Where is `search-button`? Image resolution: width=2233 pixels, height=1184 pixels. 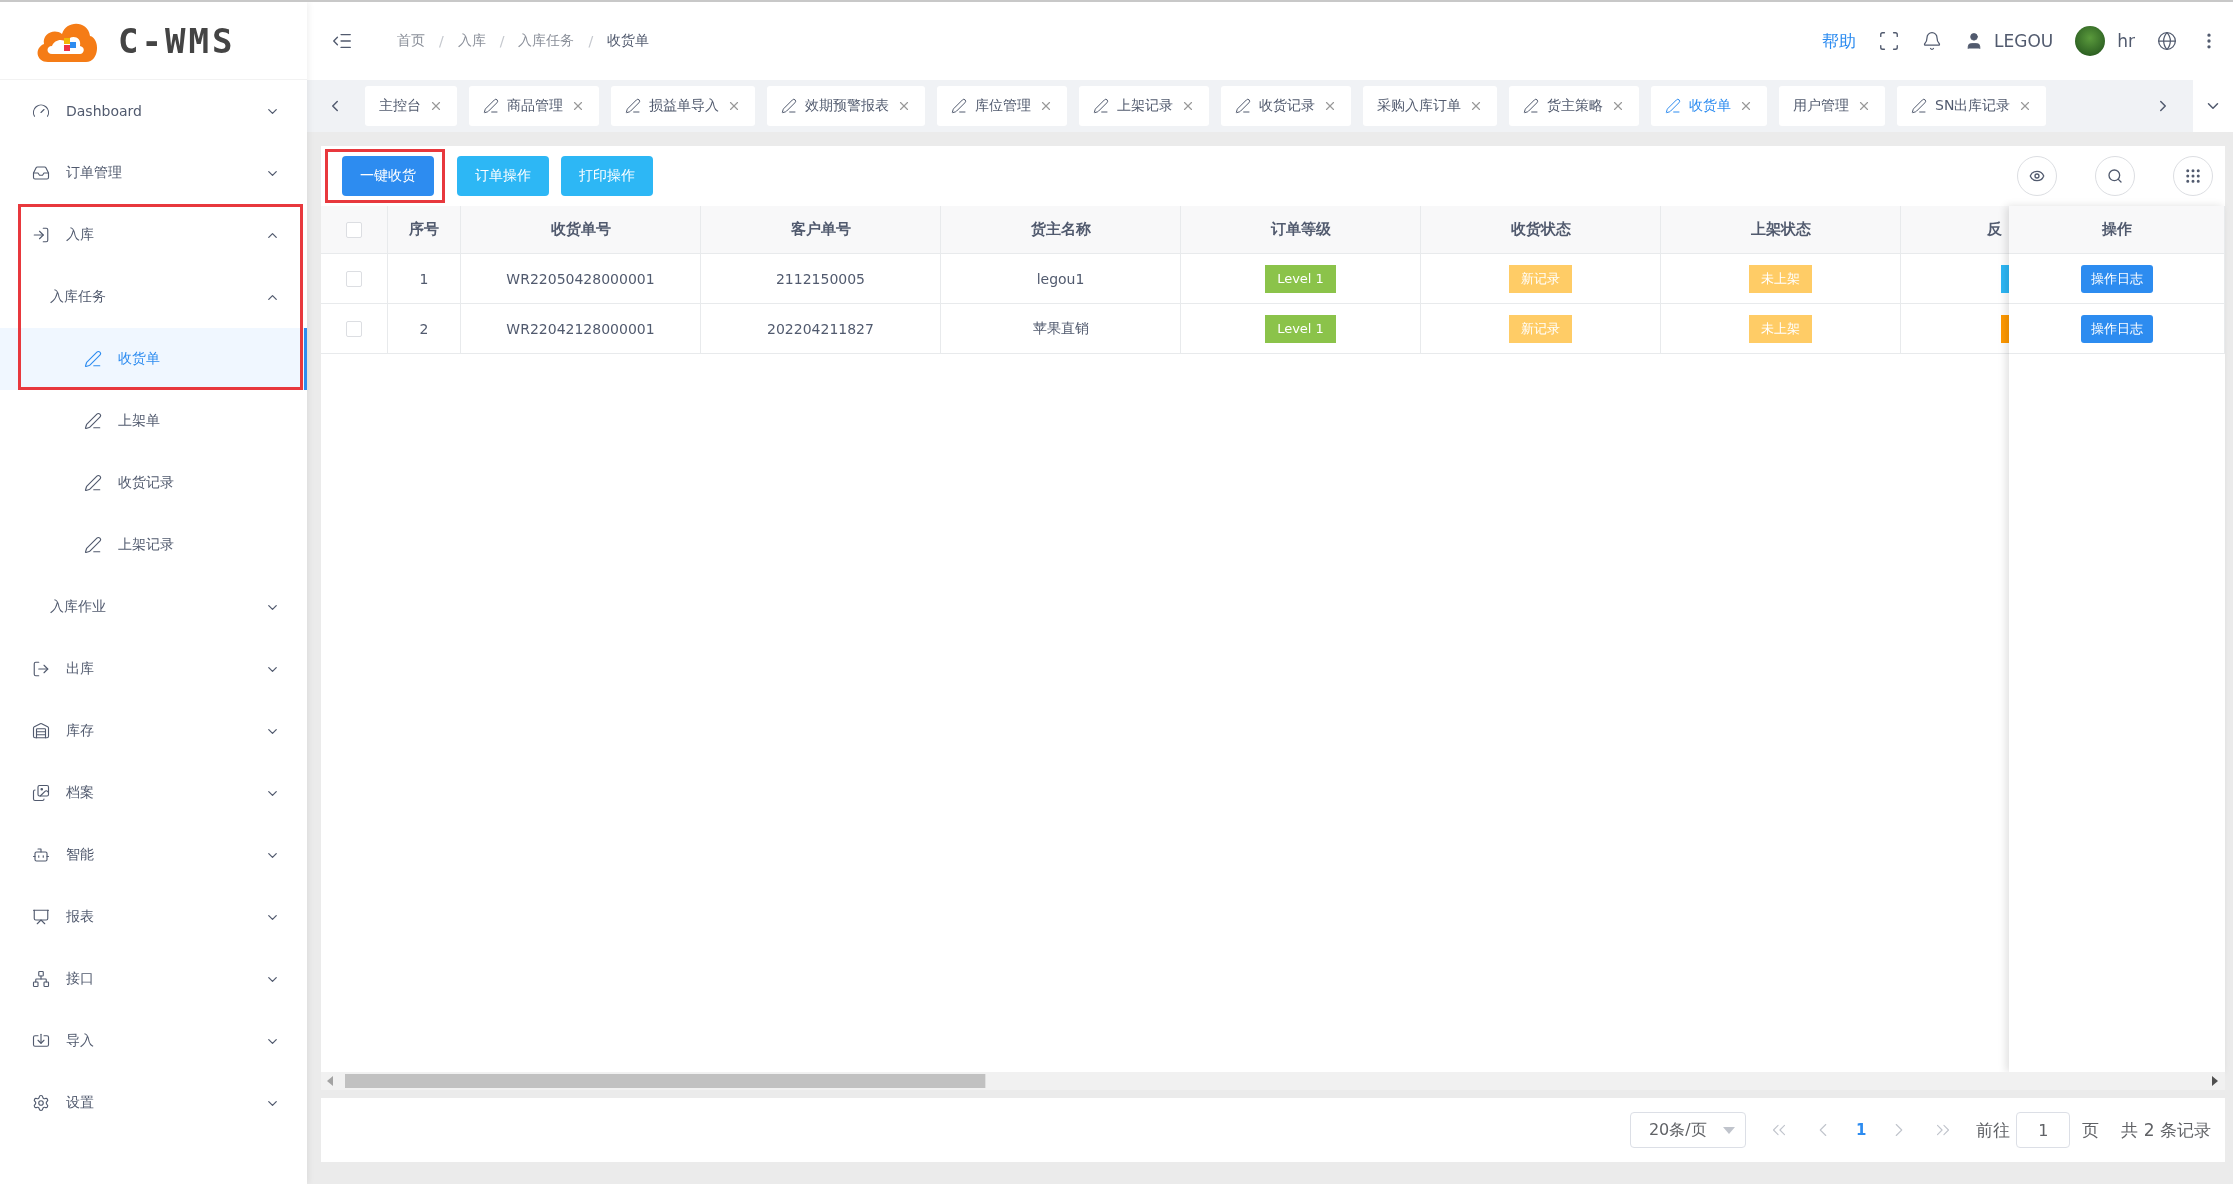 search-button is located at coordinates (2115, 176).